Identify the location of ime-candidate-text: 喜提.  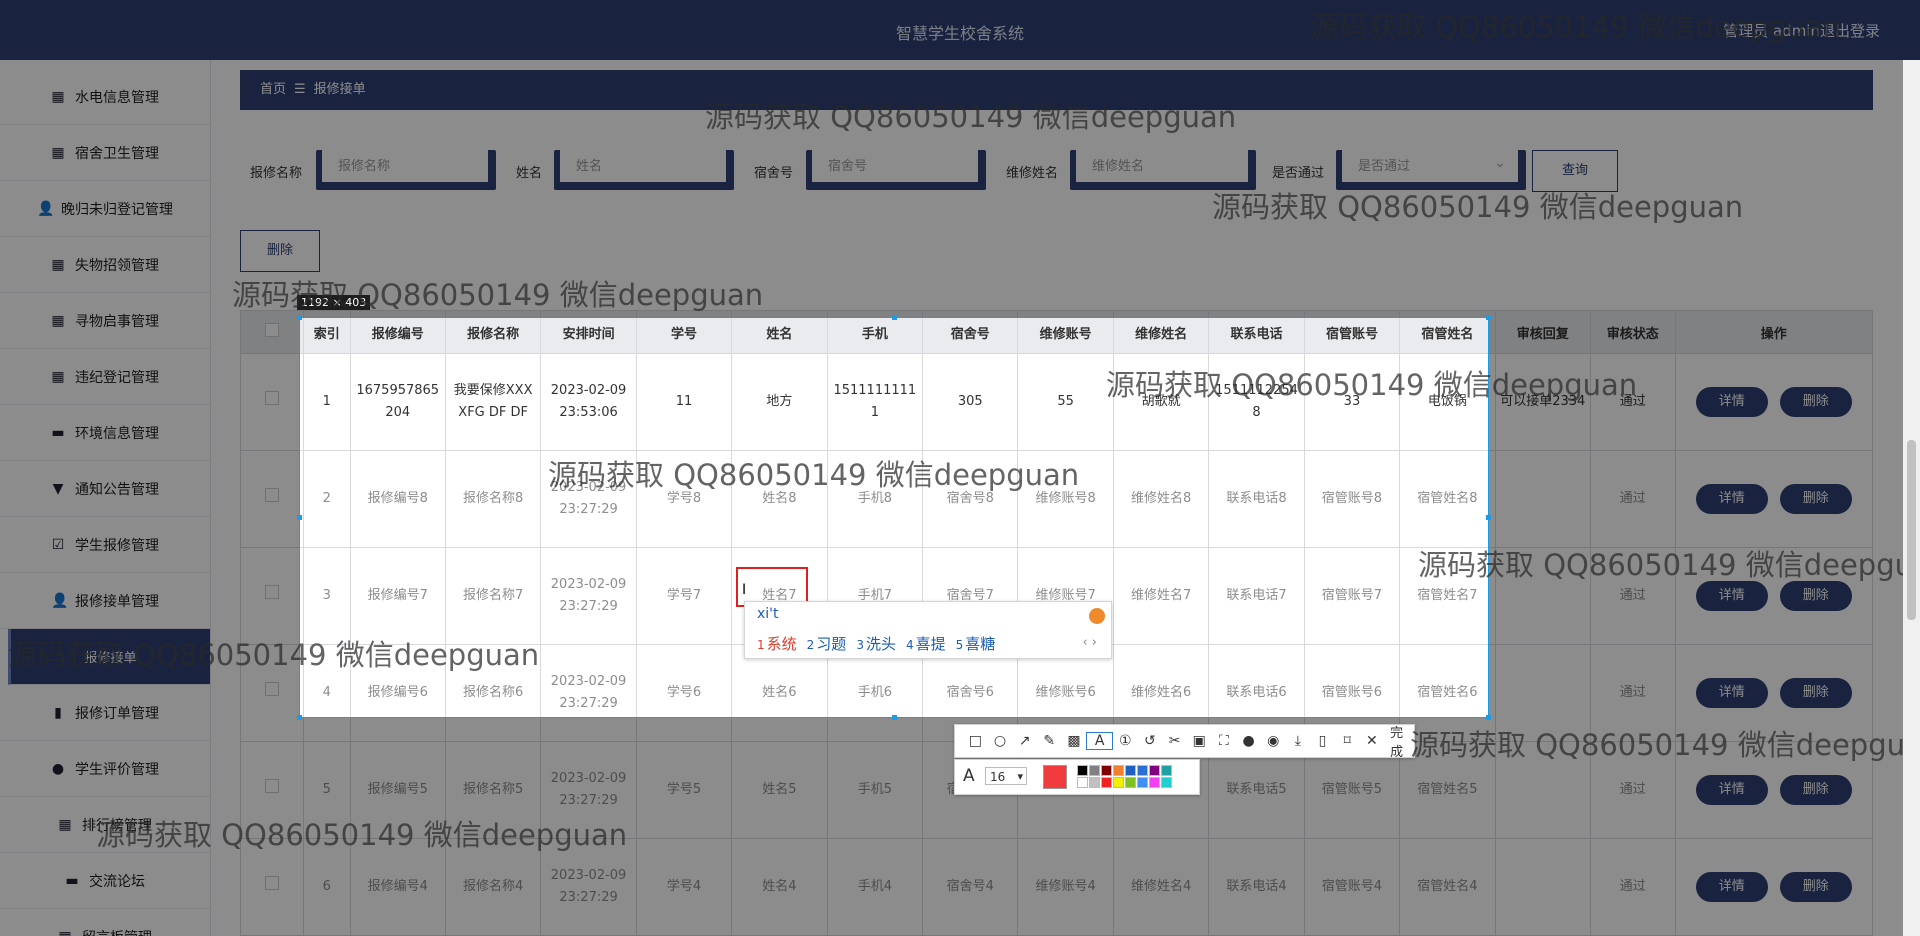
(930, 644).